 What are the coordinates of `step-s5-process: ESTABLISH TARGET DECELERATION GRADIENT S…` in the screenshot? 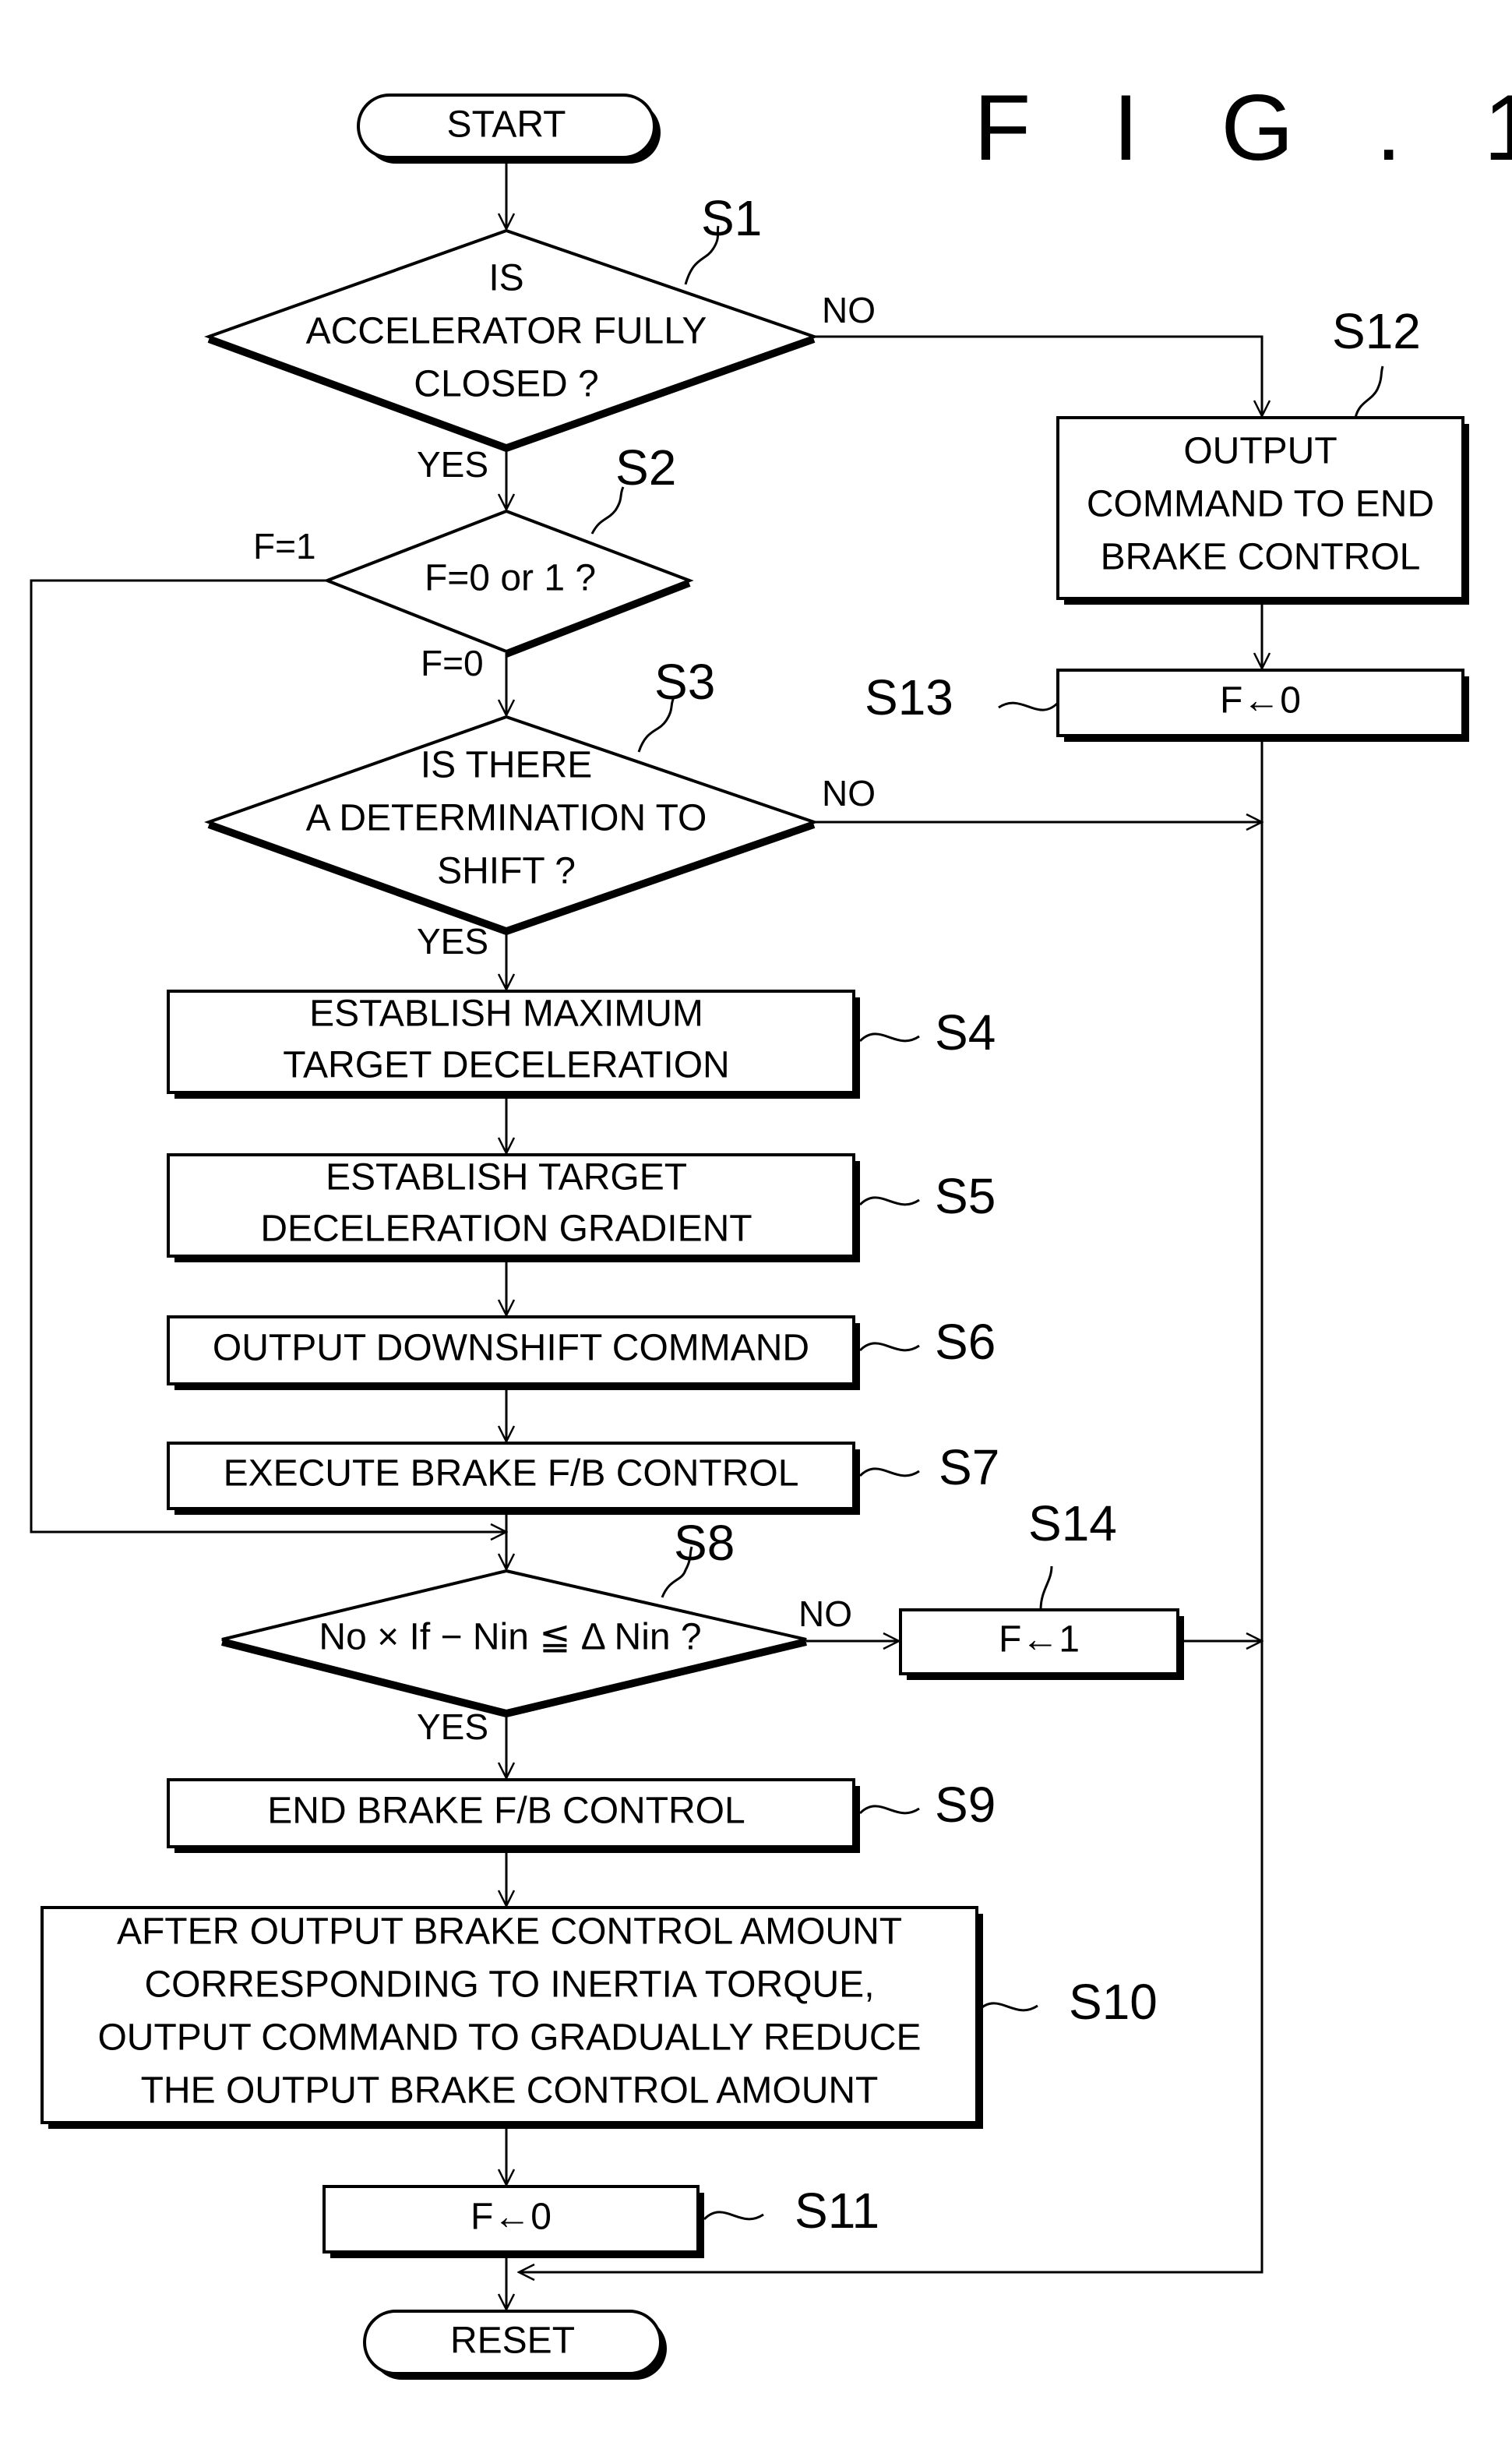 It's located at (581, 1208).